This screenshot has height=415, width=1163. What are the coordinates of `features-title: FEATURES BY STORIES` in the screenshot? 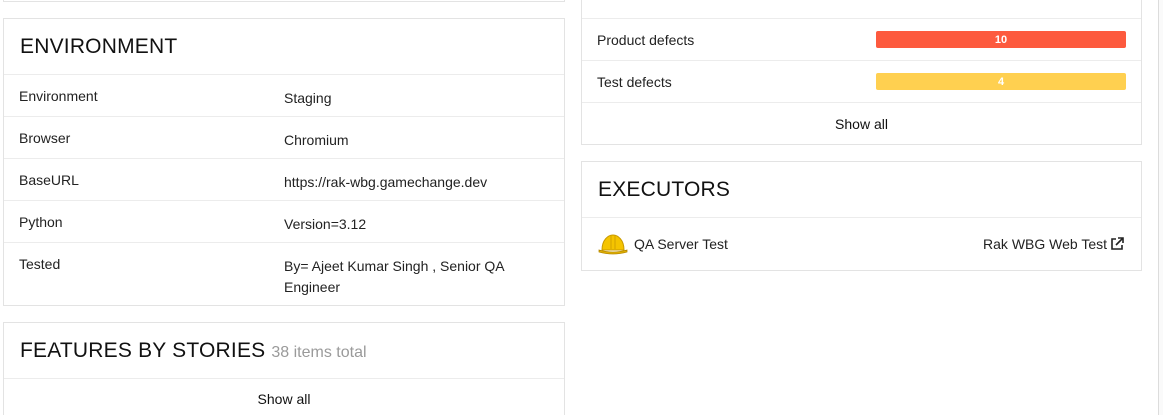 It's located at (143, 350).